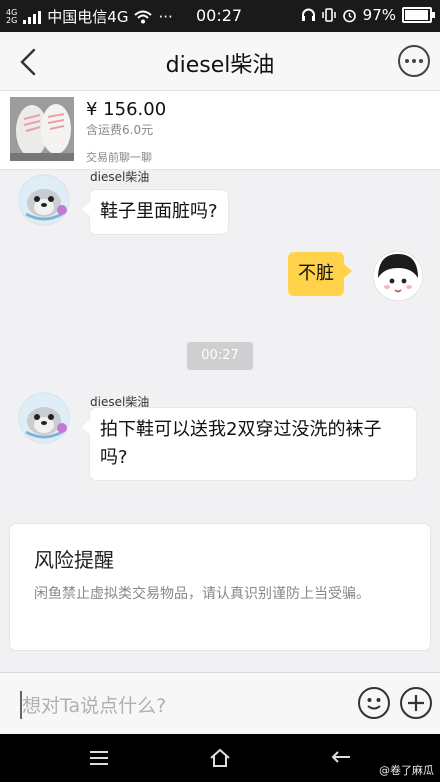 This screenshot has width=440, height=782. Describe the element at coordinates (74, 560) in the screenshot. I see `risk-notice-title: 风险提醒` at that location.